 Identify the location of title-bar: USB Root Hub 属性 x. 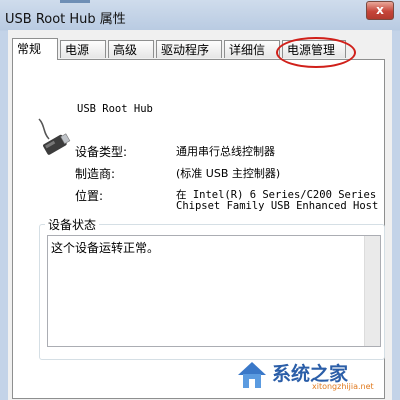
(200, 15).